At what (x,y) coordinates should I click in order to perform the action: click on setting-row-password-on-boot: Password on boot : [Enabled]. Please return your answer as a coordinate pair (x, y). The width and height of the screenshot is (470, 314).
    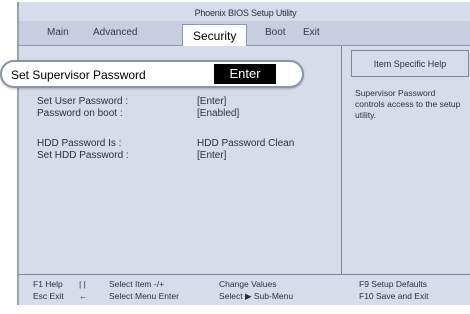
    Looking at the image, I should click on (138, 113).